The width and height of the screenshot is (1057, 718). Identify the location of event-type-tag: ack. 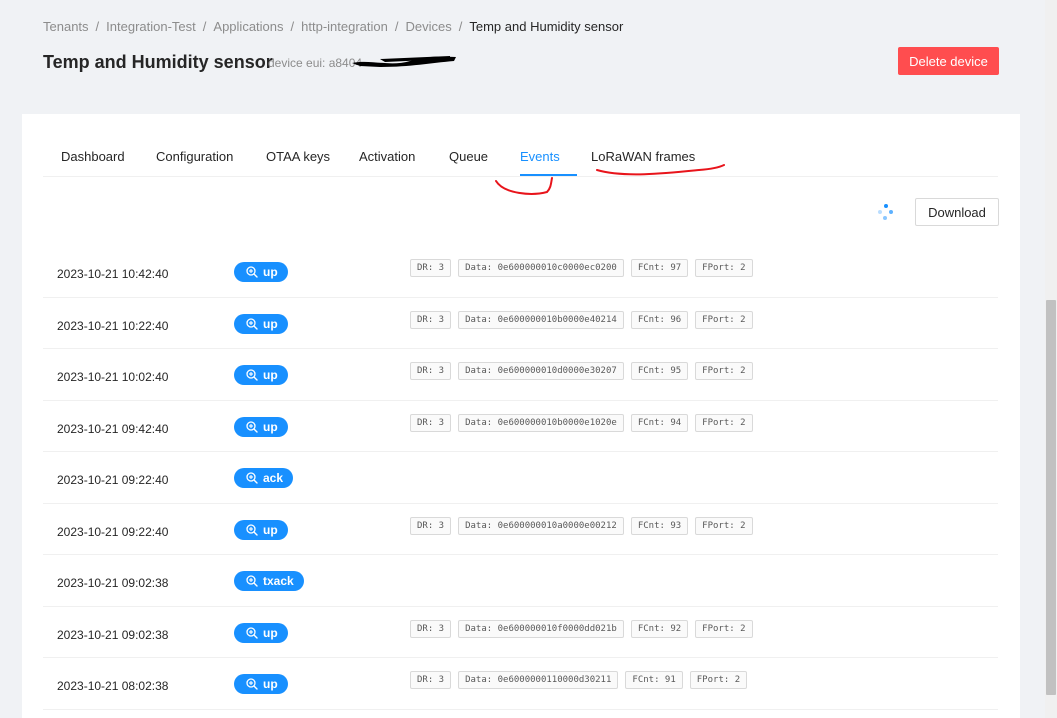
(264, 478).